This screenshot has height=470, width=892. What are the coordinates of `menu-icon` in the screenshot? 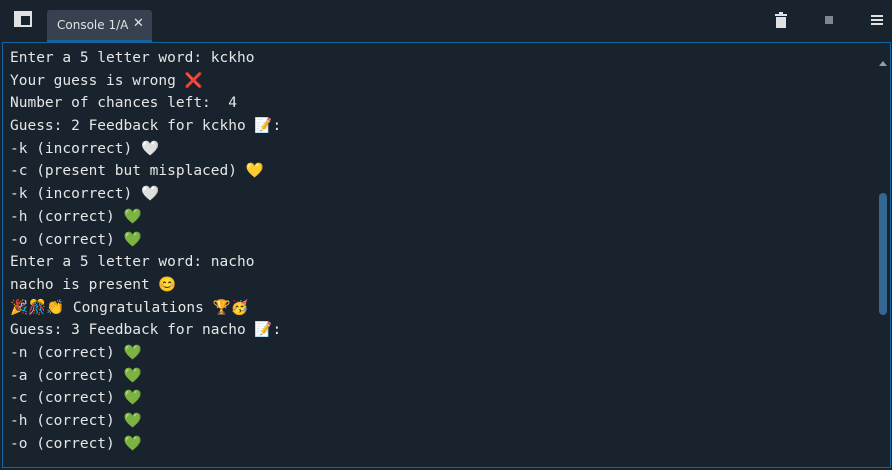 It's located at (877, 20).